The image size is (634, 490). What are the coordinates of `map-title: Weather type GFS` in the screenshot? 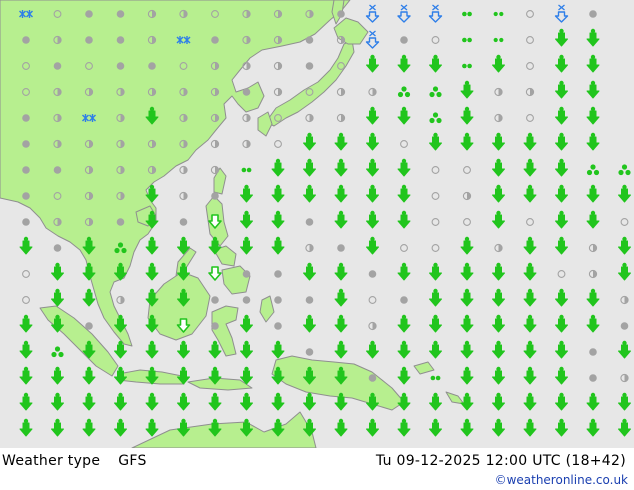 It's located at (74, 461).